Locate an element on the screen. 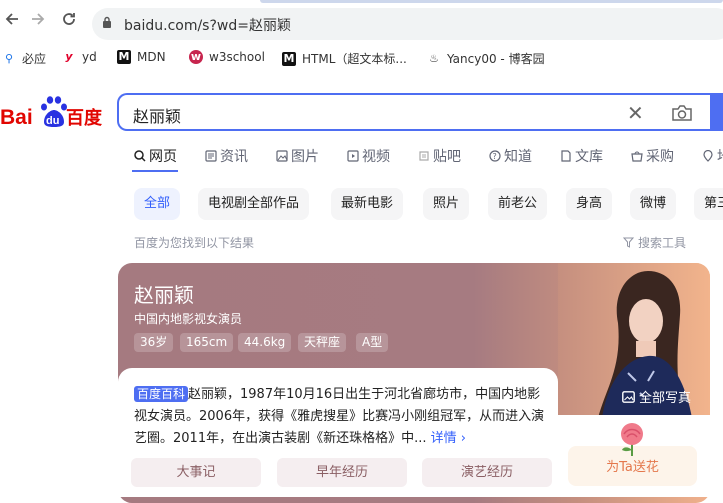  bookmark-cnblogs: ♨ Yancy00 - 博客园 is located at coordinates (486, 58).